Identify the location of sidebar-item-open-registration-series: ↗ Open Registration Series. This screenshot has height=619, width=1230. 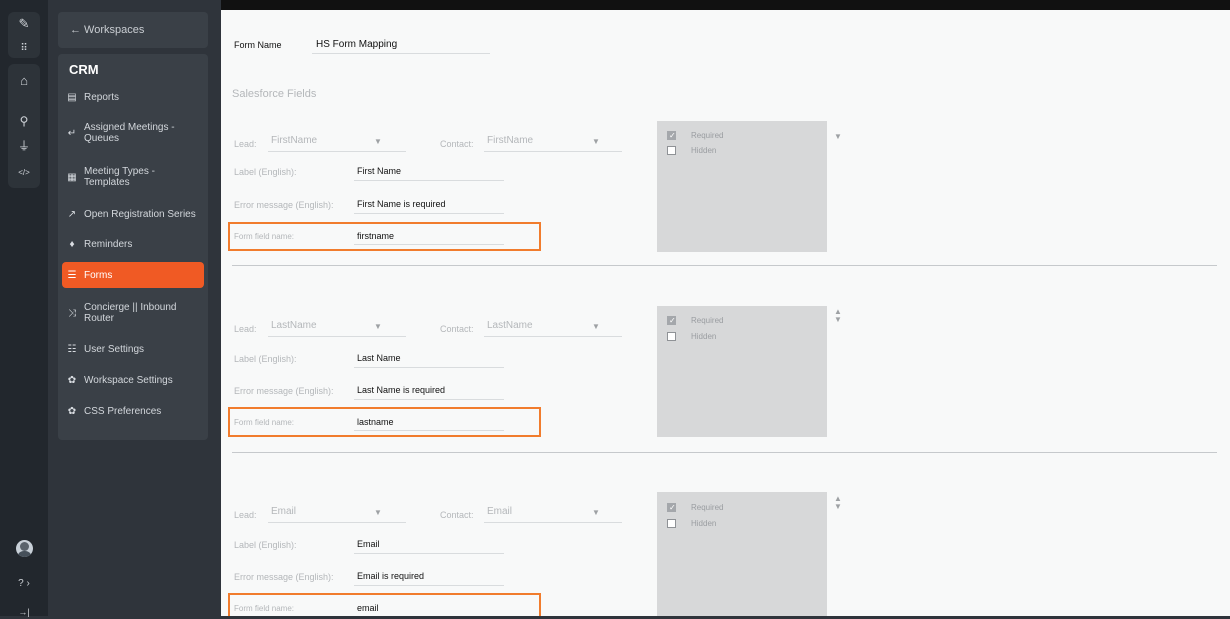
(136, 214).